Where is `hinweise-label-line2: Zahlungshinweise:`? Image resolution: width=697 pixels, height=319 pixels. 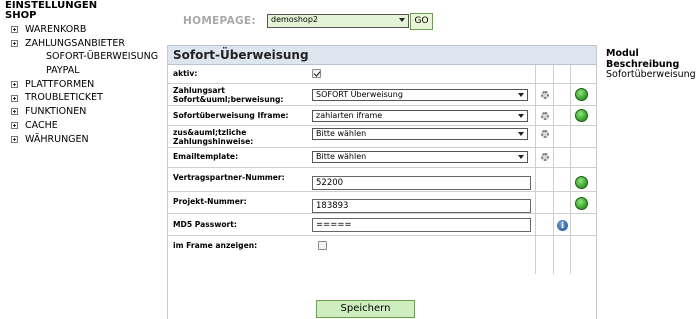 hinweise-label-line2: Zahlungshinweise: is located at coordinates (213, 141).